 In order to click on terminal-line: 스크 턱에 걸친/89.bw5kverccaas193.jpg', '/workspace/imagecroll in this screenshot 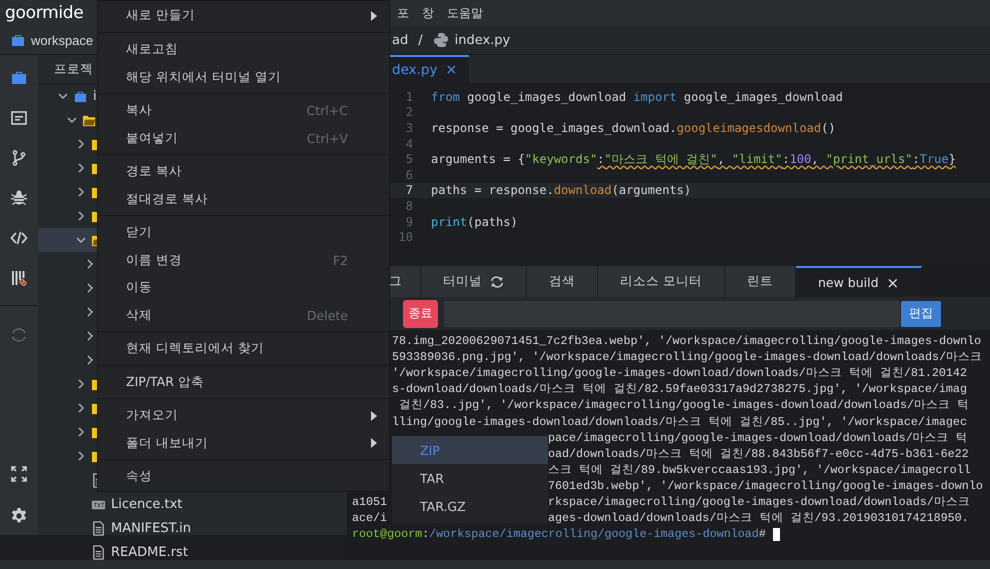, I will do `click(760, 470)`.